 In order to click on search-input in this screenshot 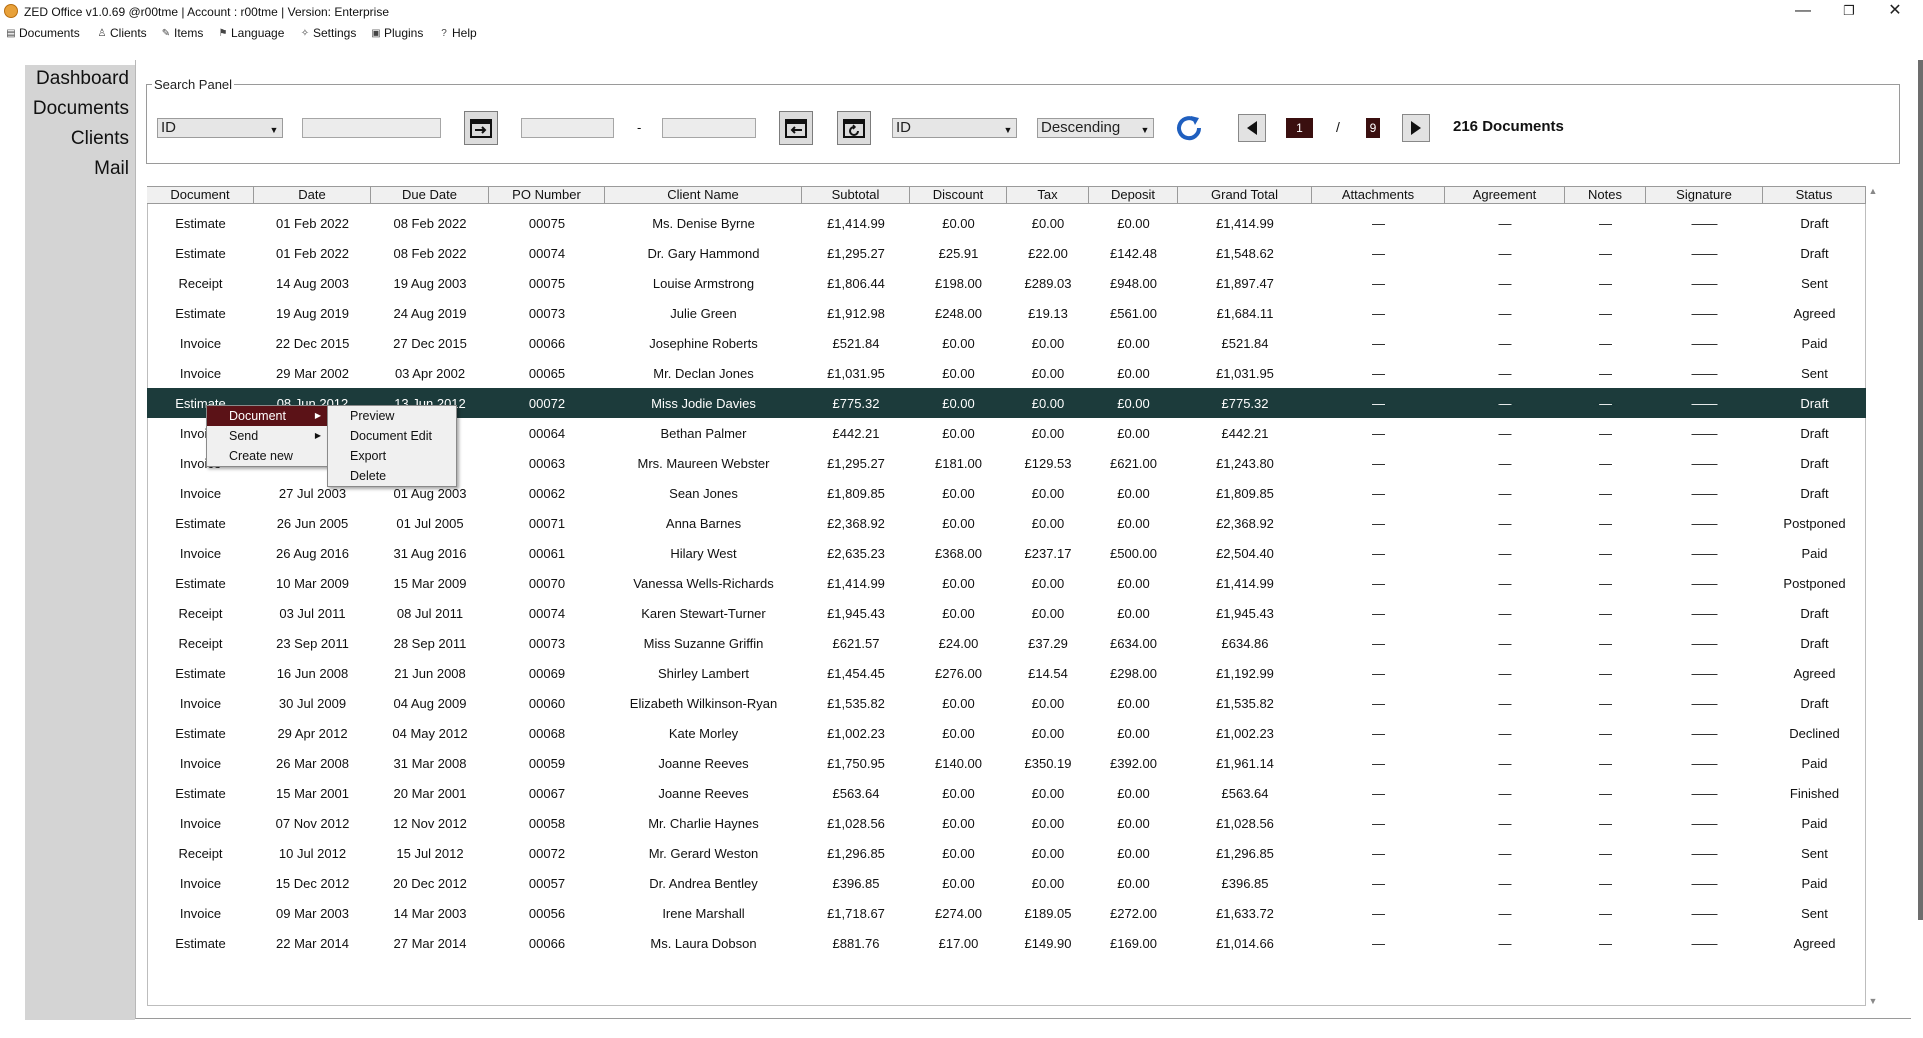, I will do `click(371, 128)`.